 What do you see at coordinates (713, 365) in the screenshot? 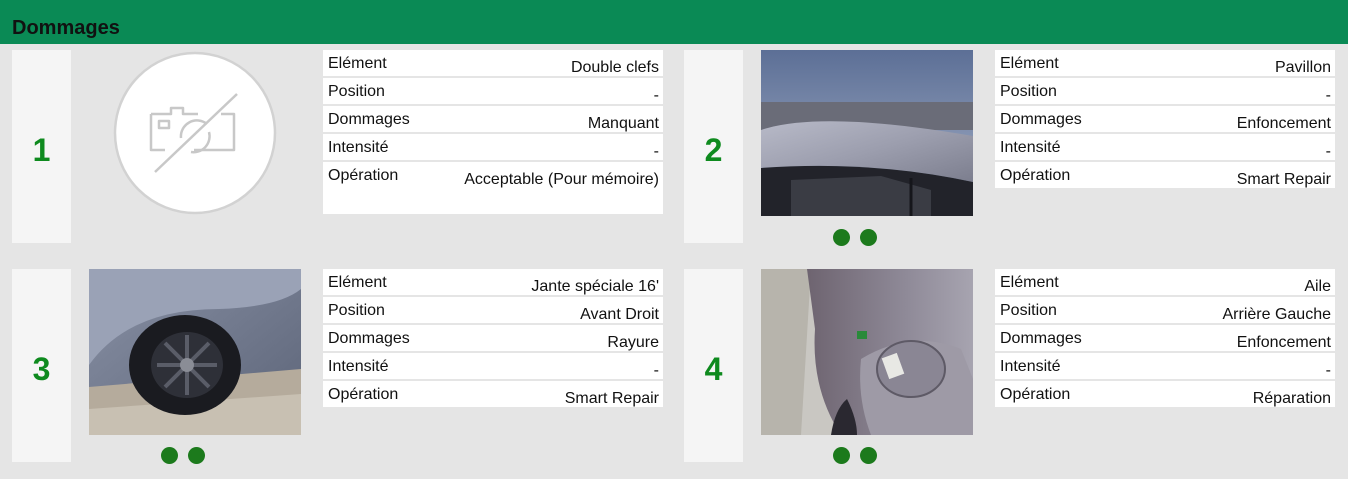
I see `damage-number: 4` at bounding box center [713, 365].